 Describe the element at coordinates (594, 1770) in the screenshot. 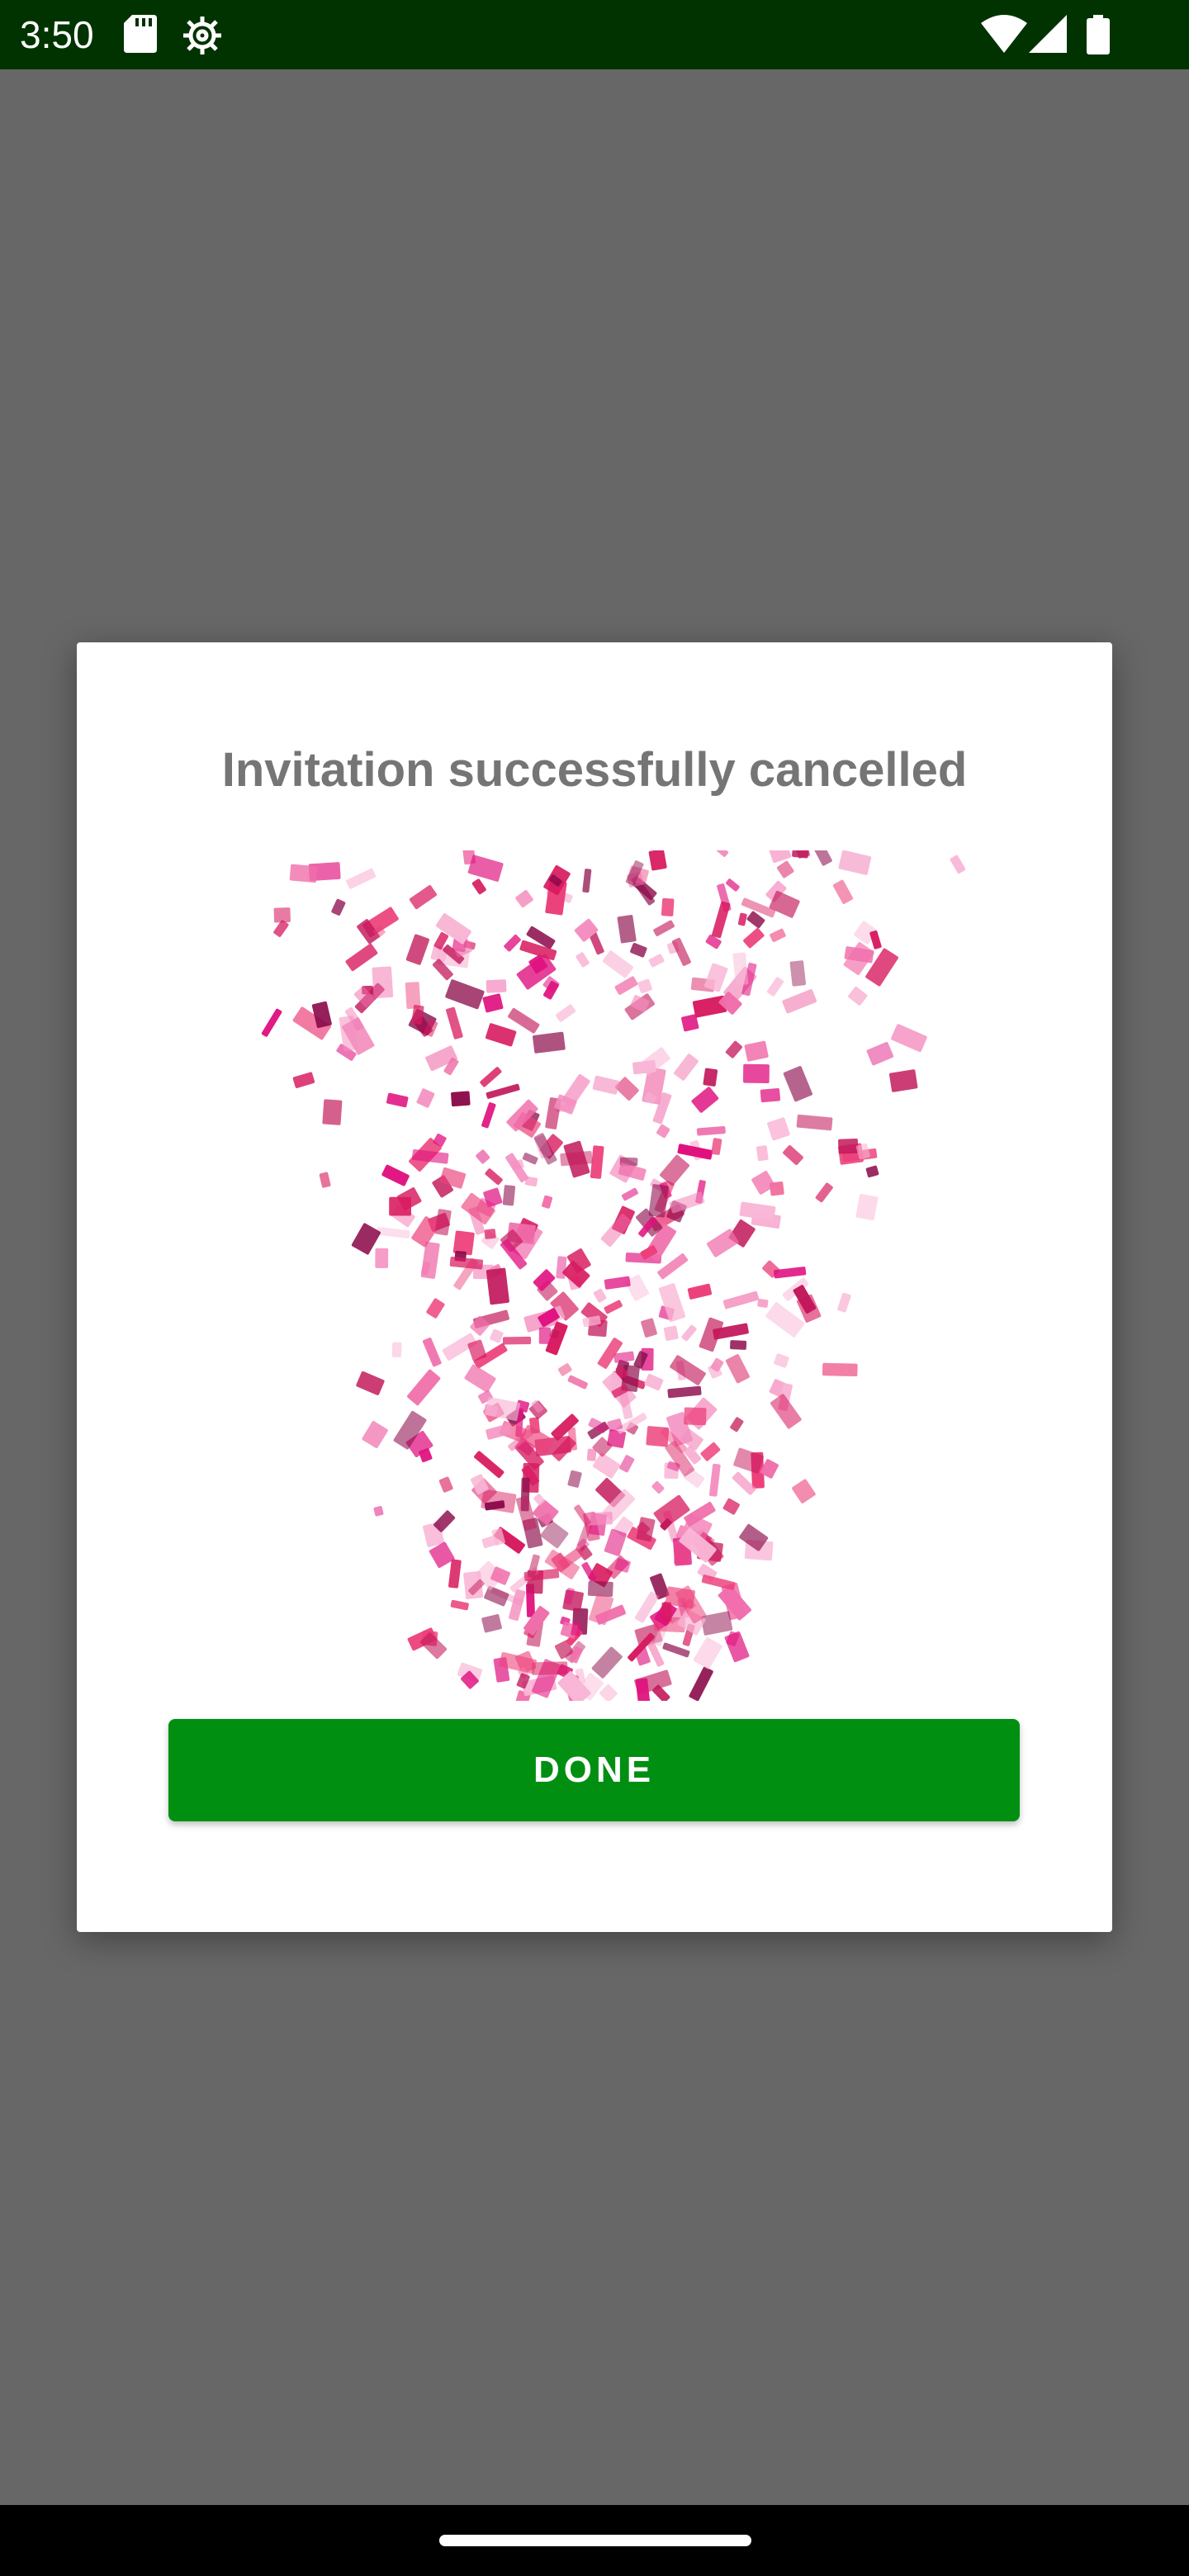

I see `done-button: DONE` at that location.